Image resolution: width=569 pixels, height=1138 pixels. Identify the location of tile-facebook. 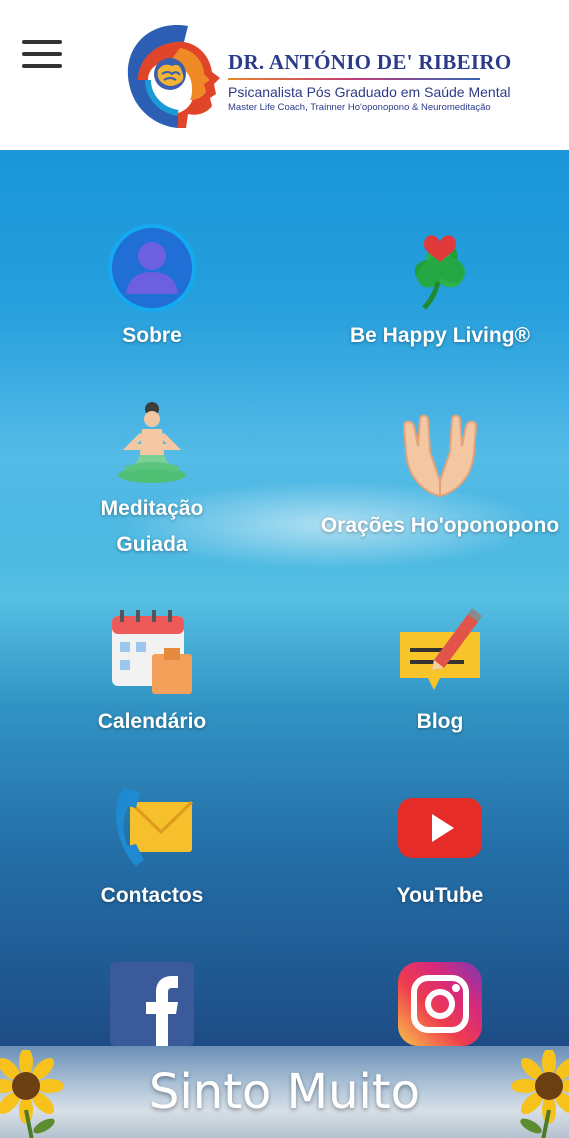
(152, 1002).